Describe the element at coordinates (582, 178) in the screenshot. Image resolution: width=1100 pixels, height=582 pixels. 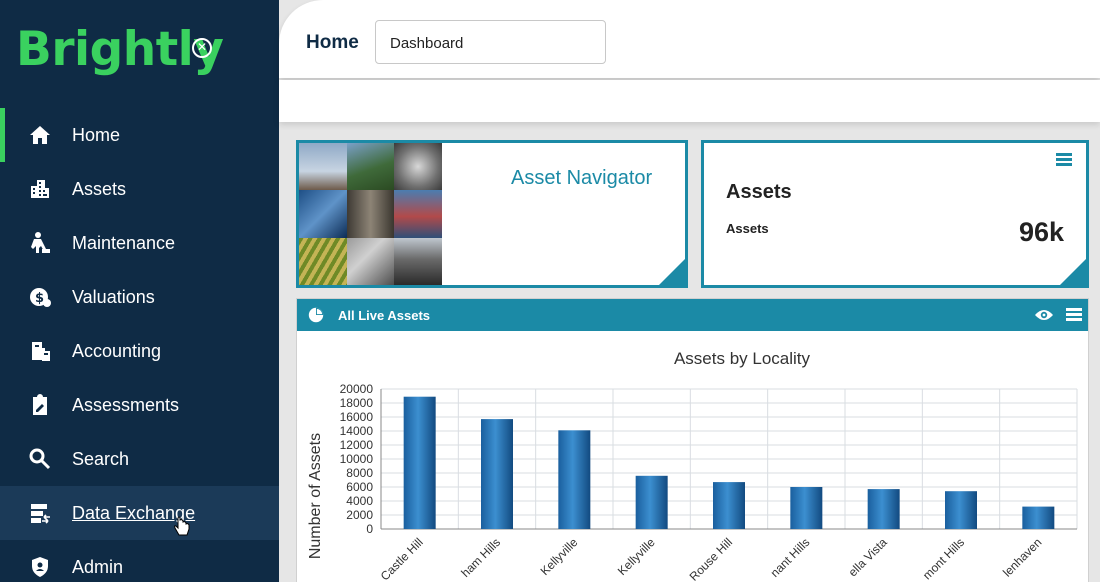
I see `asset-navigator-title: Asset Navigator` at that location.